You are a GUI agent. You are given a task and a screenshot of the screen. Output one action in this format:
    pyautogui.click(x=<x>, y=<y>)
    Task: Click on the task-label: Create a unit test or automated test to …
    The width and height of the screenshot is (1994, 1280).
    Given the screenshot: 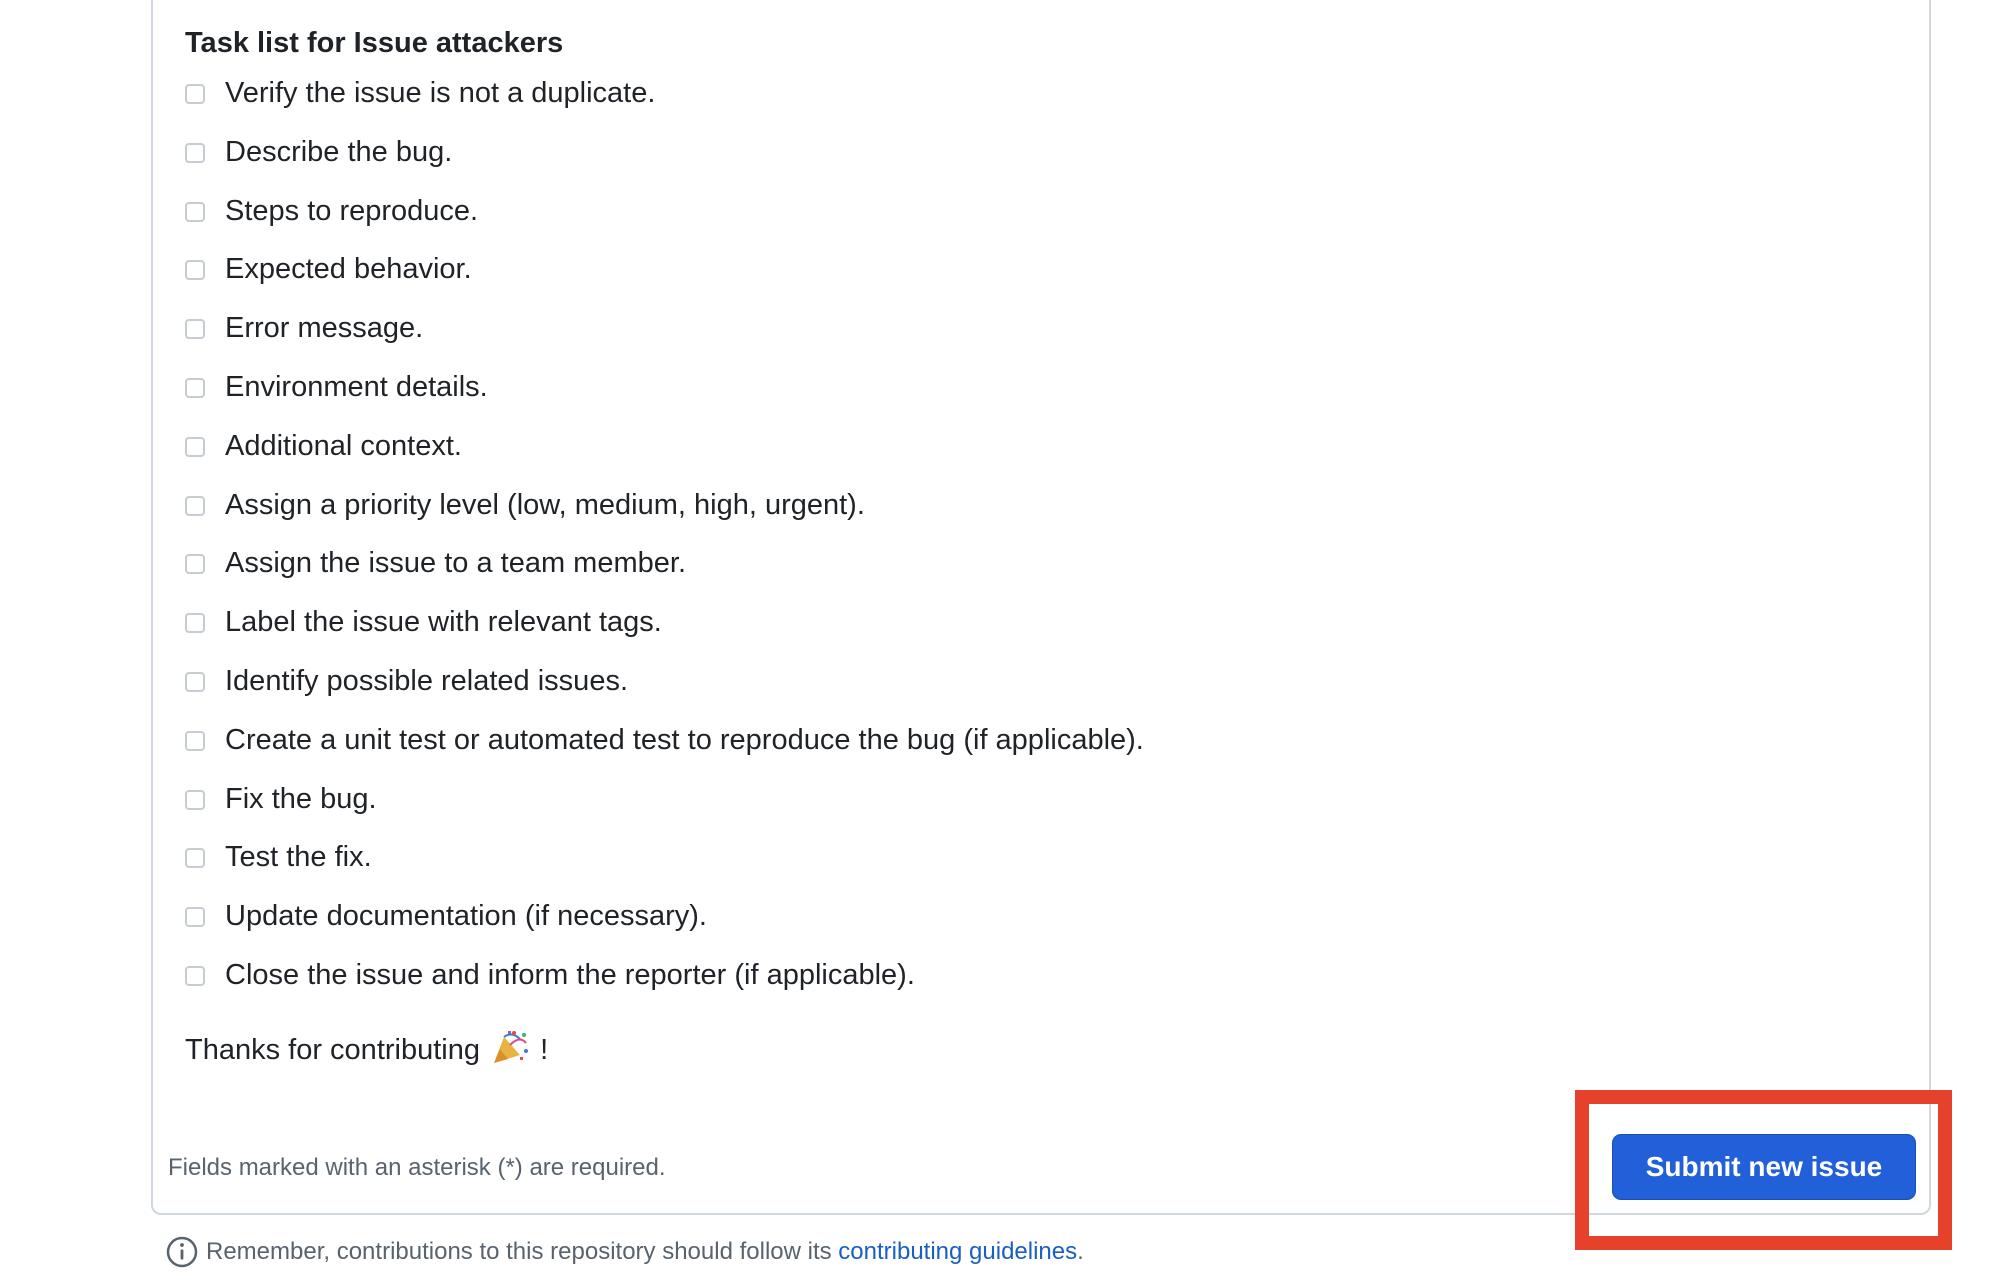 What is the action you would take?
    pyautogui.click(x=684, y=739)
    